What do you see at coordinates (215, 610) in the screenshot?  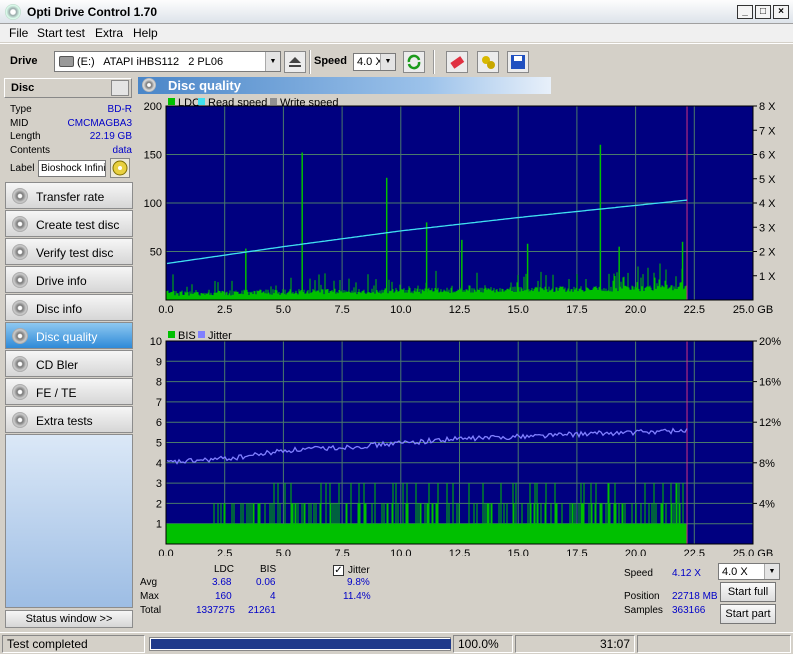 I see `stats-total-ldc: 1337275` at bounding box center [215, 610].